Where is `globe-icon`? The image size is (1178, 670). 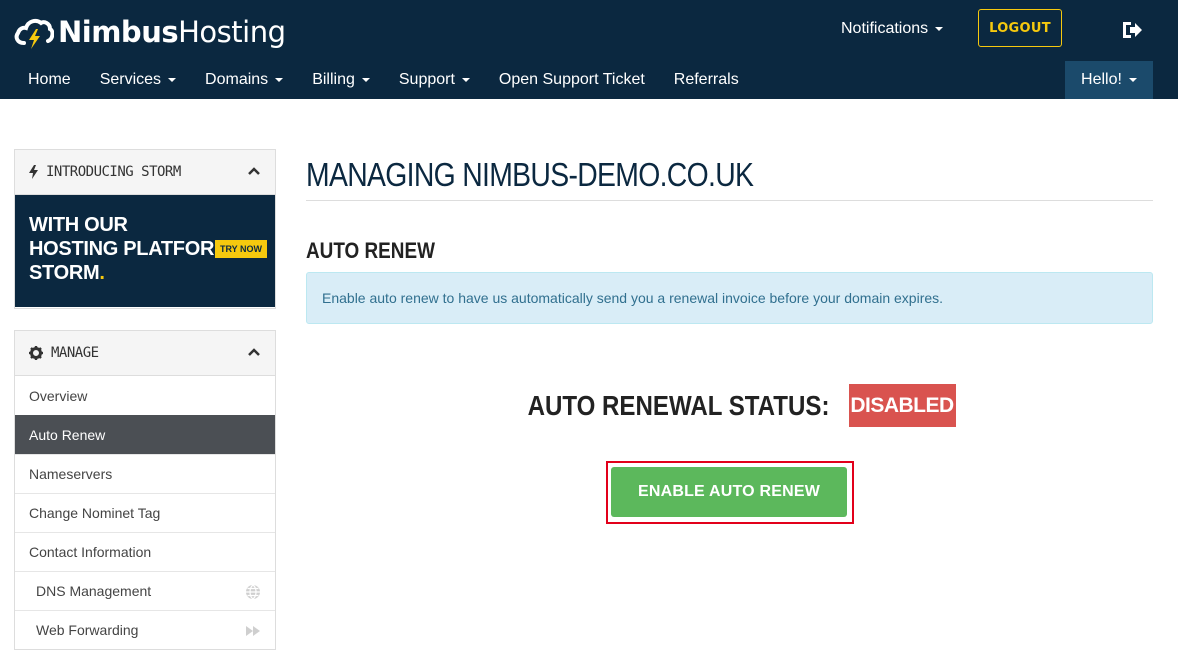 globe-icon is located at coordinates (253, 592).